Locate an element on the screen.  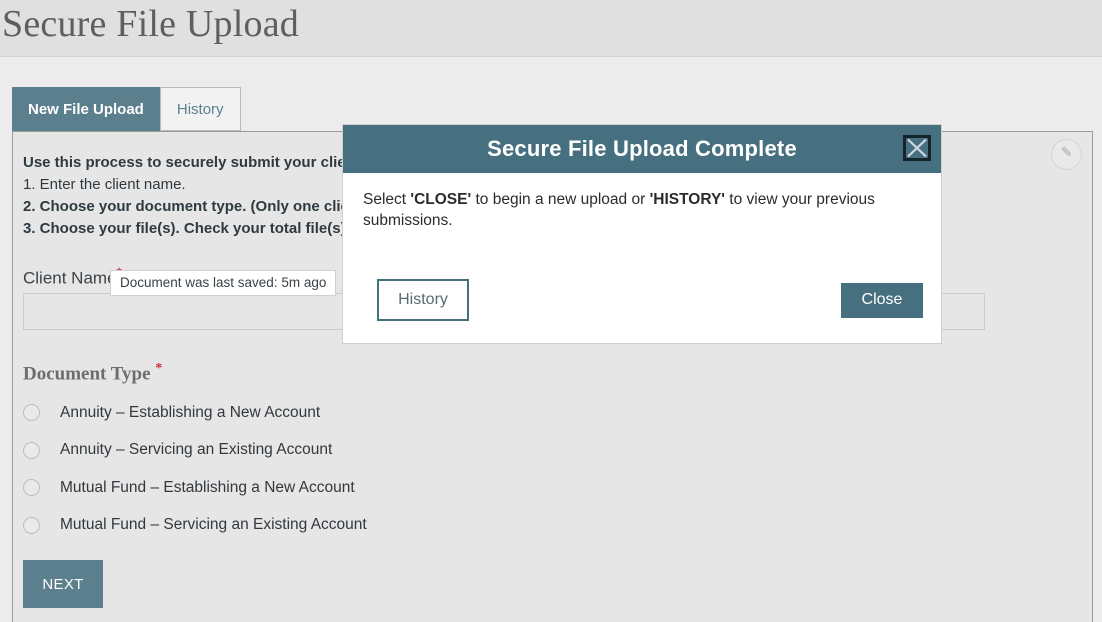
client-name-label-text: Client Name is located at coordinates (70, 278).